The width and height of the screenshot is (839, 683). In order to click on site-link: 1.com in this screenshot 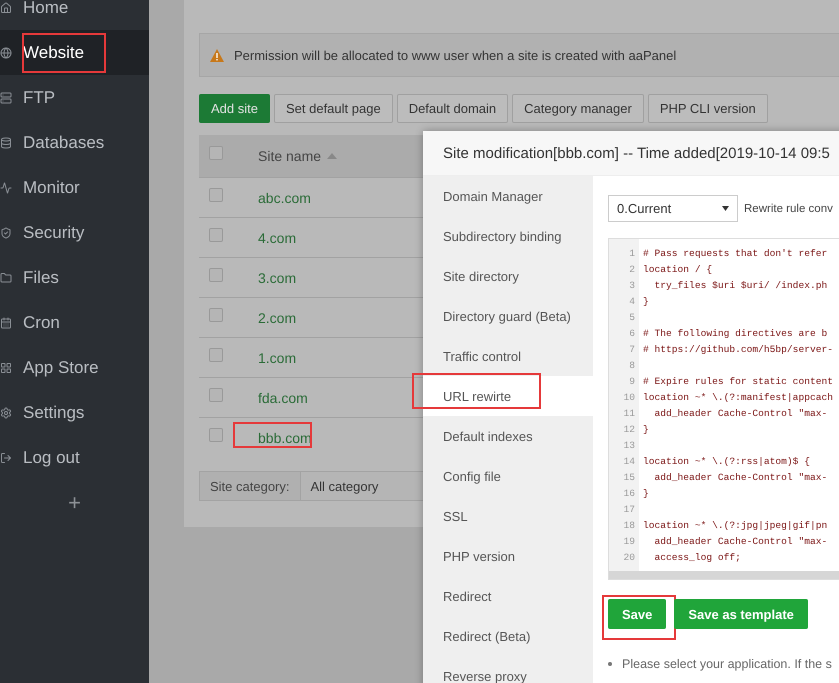, I will do `click(277, 358)`.